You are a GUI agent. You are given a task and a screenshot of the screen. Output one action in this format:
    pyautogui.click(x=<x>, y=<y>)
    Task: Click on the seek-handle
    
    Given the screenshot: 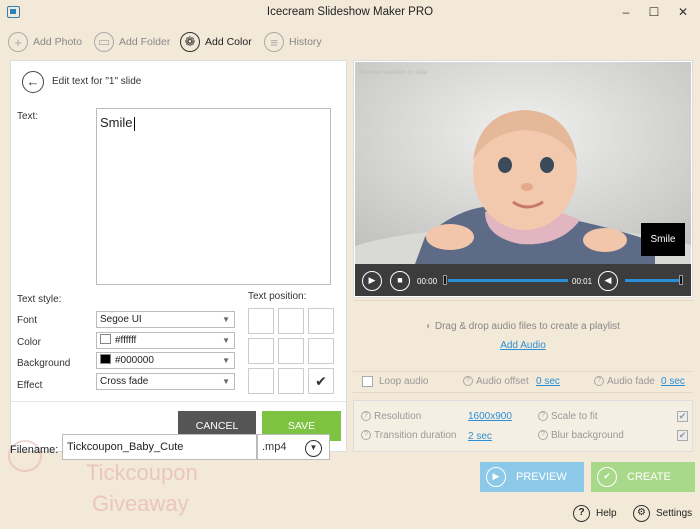 What is the action you would take?
    pyautogui.click(x=445, y=280)
    